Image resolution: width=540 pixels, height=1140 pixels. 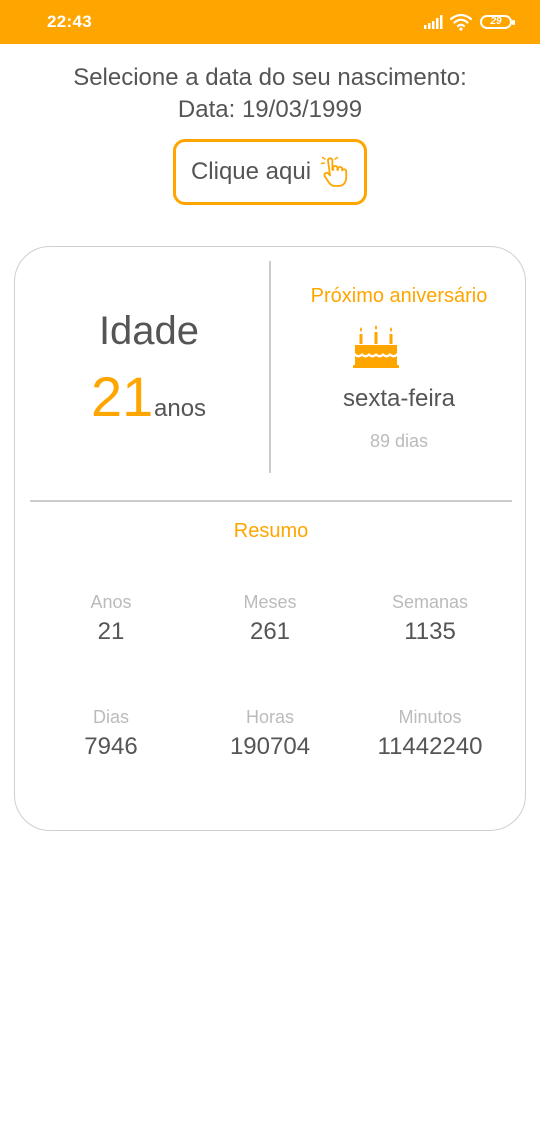 I want to click on stat-value: 261, so click(x=270, y=631).